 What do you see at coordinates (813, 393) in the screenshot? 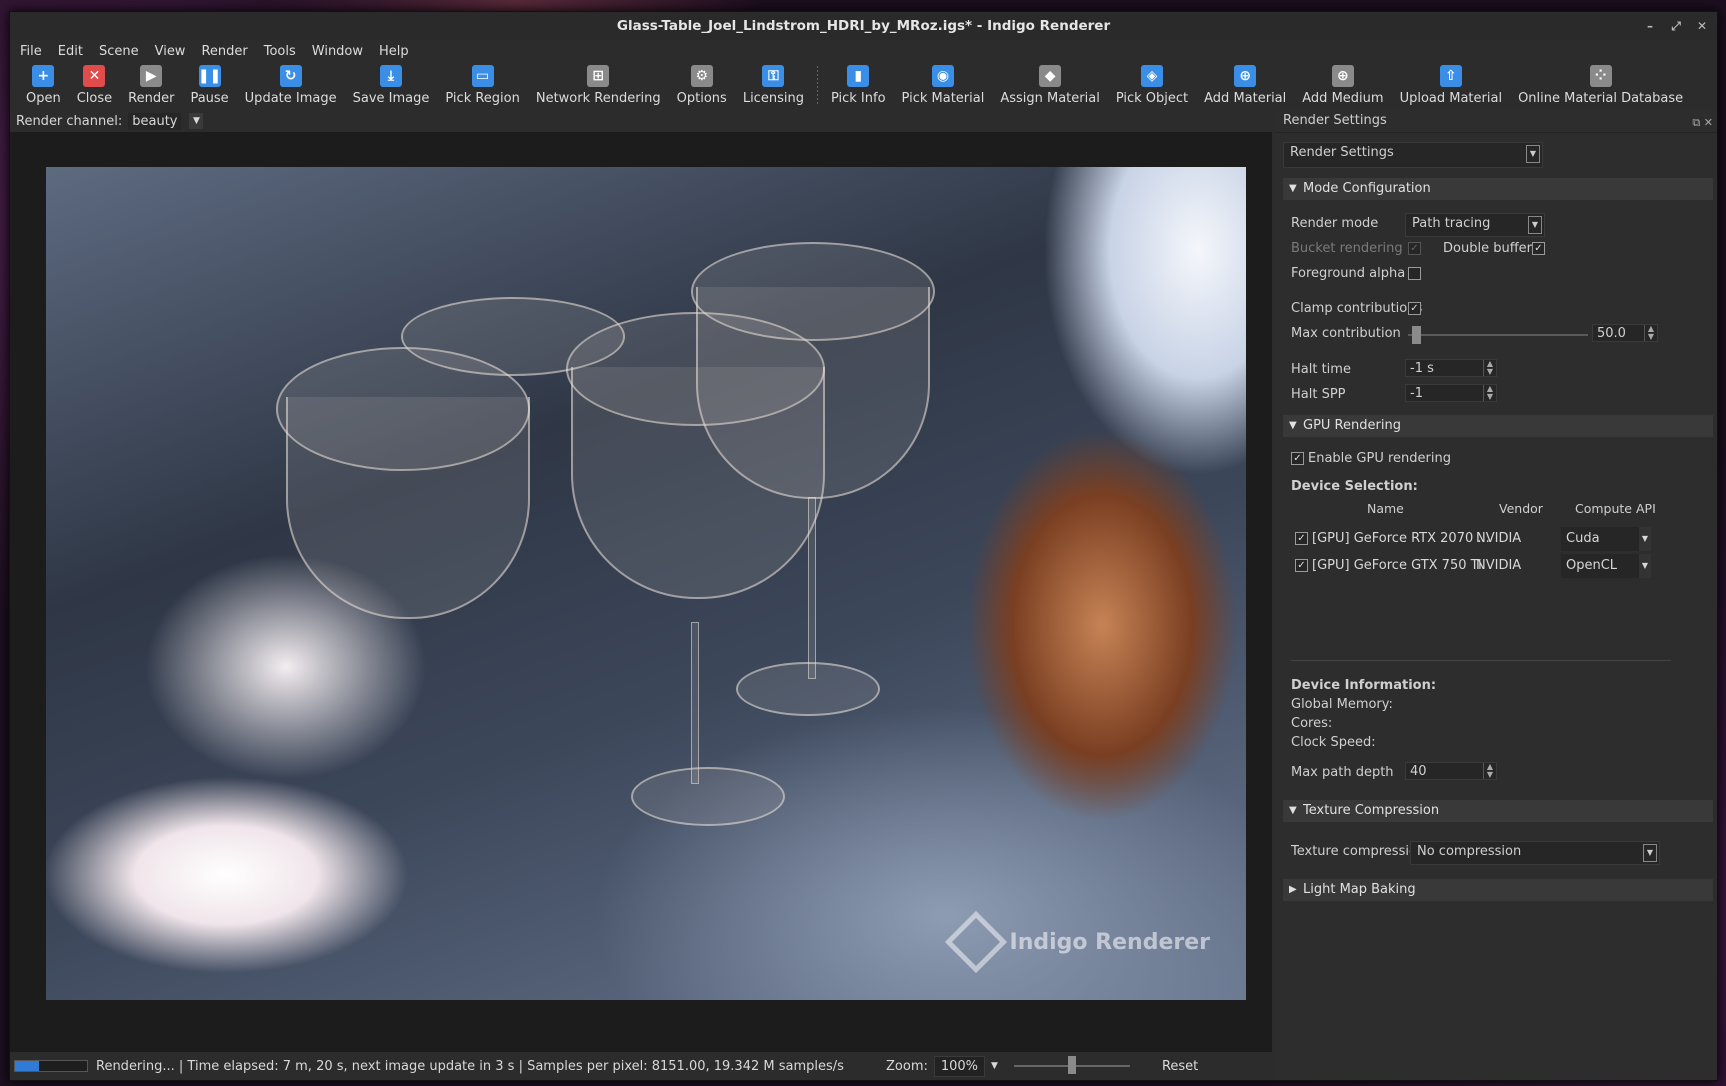
I see `glass-bowl-right` at bounding box center [813, 393].